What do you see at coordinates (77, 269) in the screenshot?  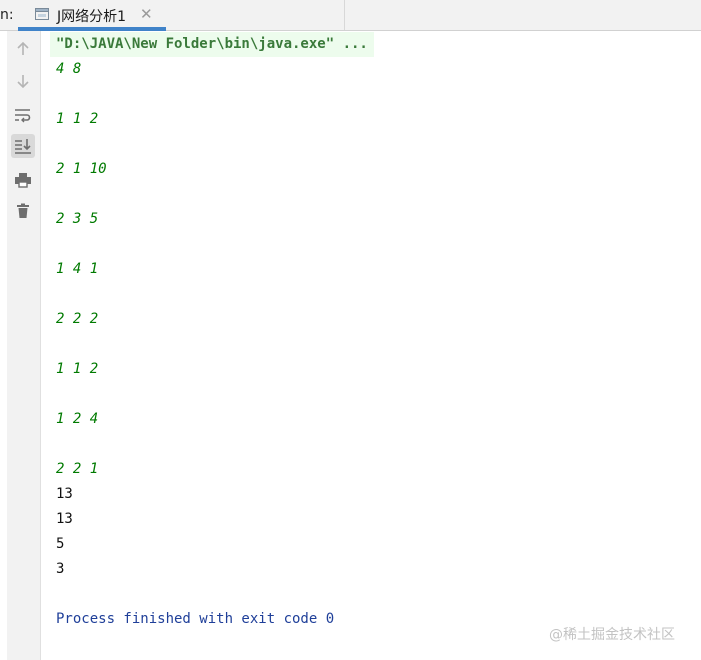 I see `console-input-line: 1 4 1` at bounding box center [77, 269].